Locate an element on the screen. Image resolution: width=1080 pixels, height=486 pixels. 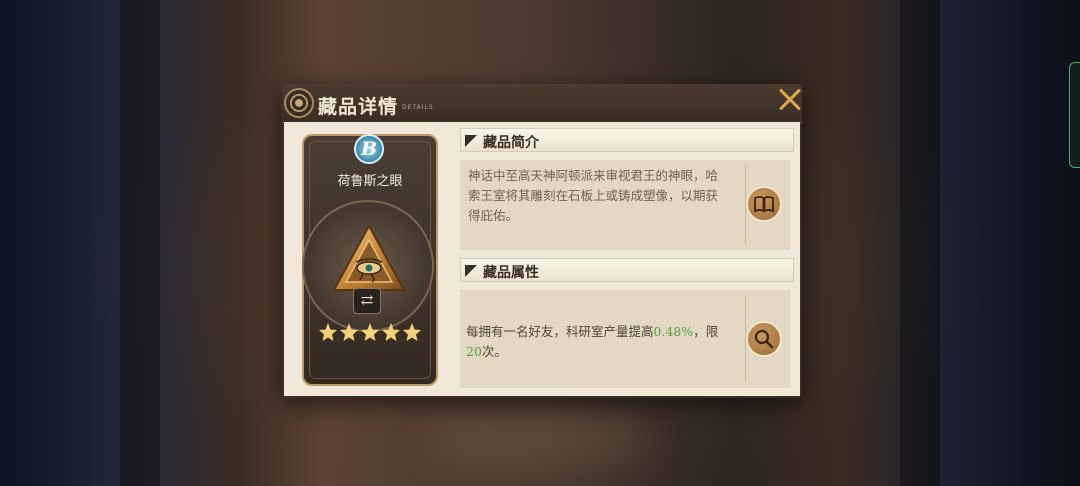
attr-text-part: ，限 is located at coordinates (706, 331).